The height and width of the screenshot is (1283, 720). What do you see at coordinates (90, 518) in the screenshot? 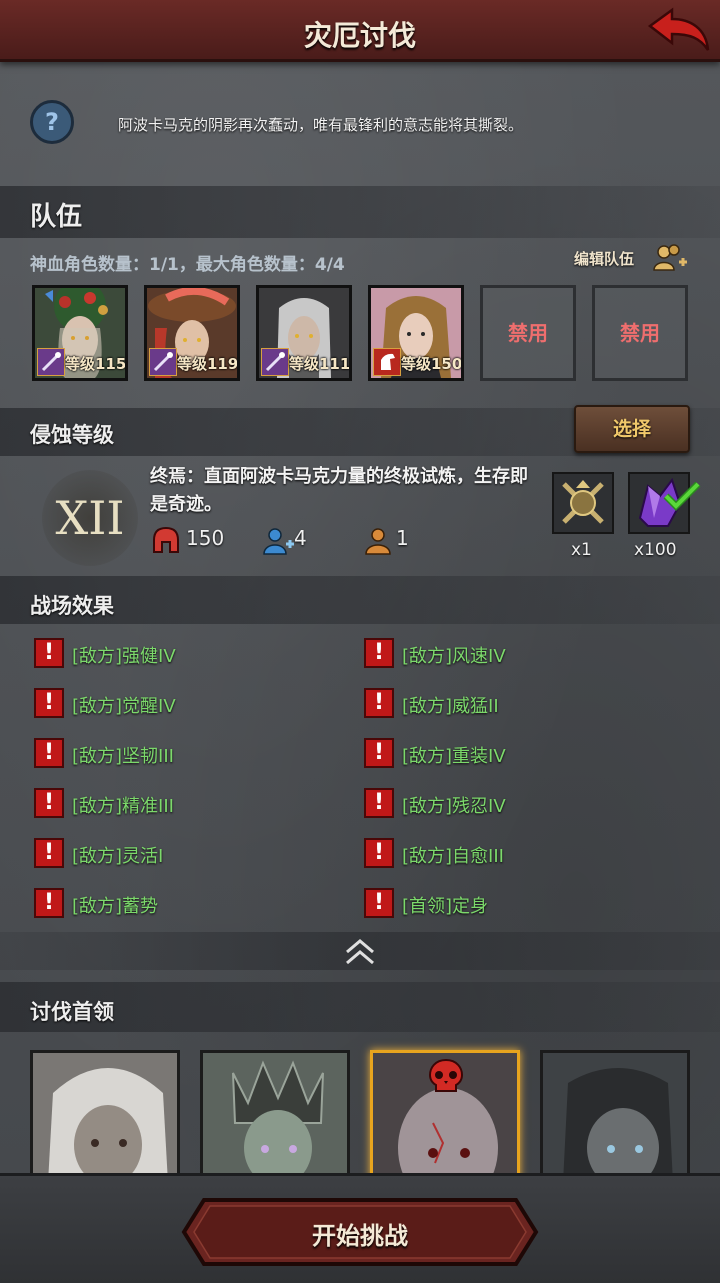
I see `corrosion-level-emblem: XII` at bounding box center [90, 518].